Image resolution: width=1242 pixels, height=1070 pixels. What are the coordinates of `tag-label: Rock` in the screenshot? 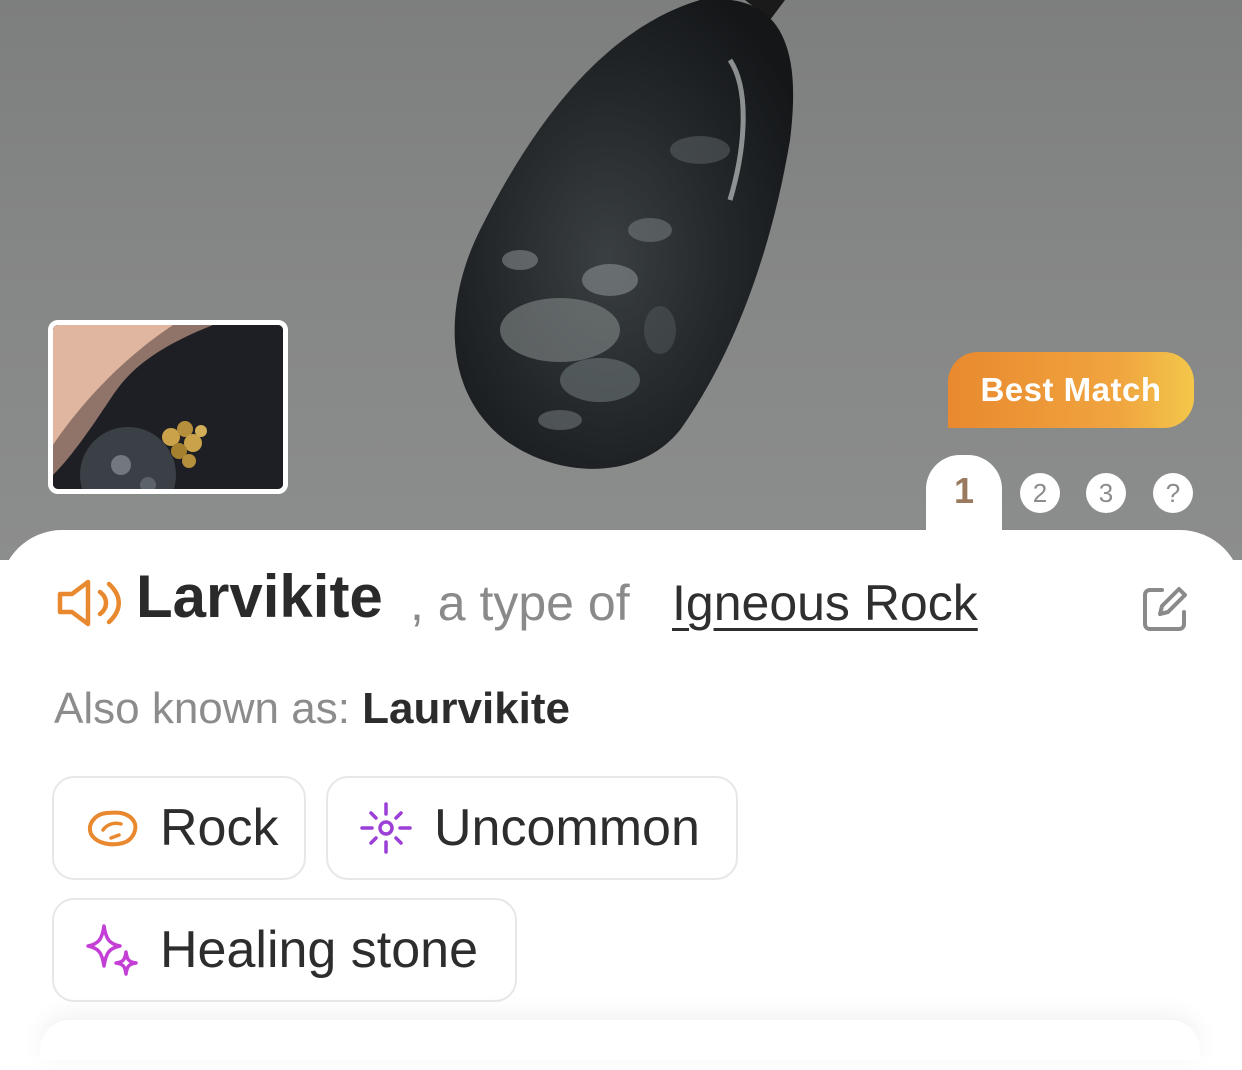 It's located at (219, 828).